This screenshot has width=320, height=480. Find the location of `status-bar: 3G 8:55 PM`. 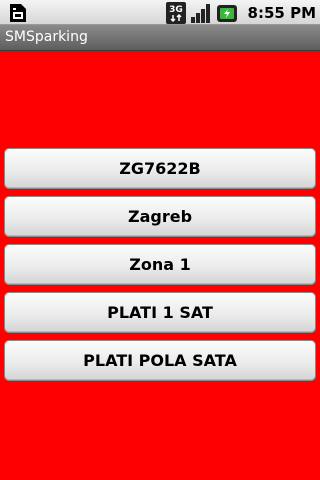

status-bar: 3G 8:55 PM is located at coordinates (160, 12).